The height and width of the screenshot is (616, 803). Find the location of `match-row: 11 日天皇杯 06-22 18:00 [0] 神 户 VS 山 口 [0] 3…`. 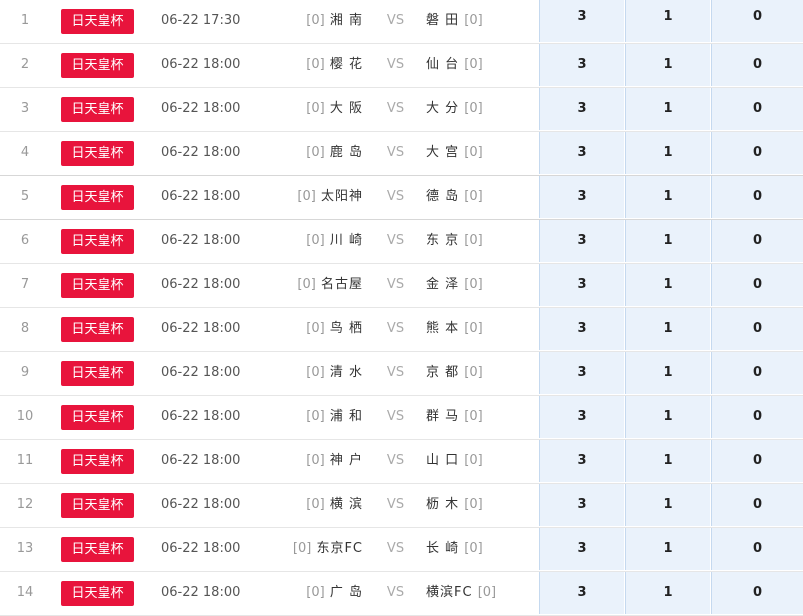

match-row: 11 日天皇杯 06-22 18:00 [0] 神 户 VS 山 口 [0] 3… is located at coordinates (401, 462).